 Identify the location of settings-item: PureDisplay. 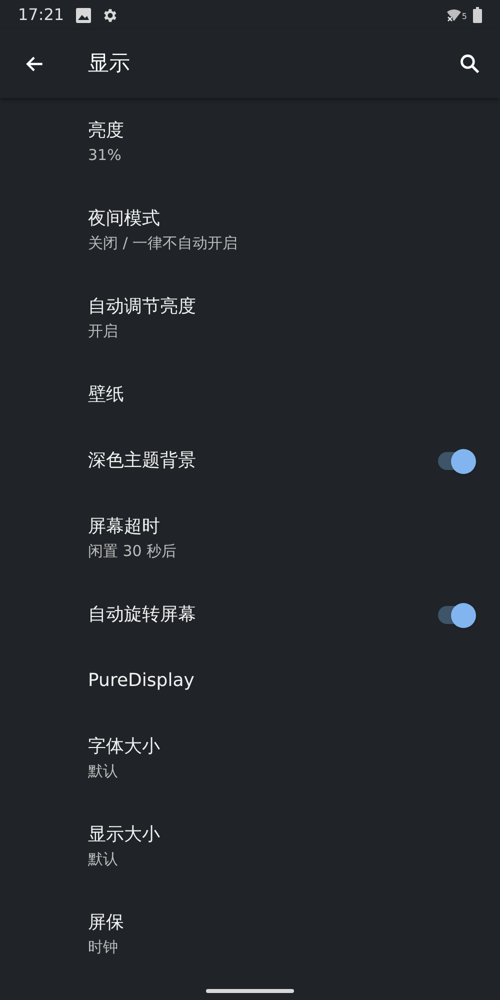
(250, 681).